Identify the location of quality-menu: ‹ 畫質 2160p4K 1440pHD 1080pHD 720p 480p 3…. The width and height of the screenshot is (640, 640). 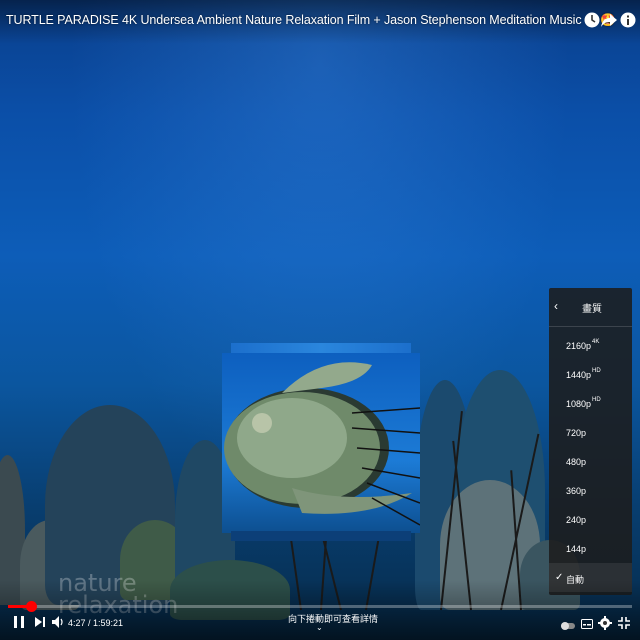
(590, 441).